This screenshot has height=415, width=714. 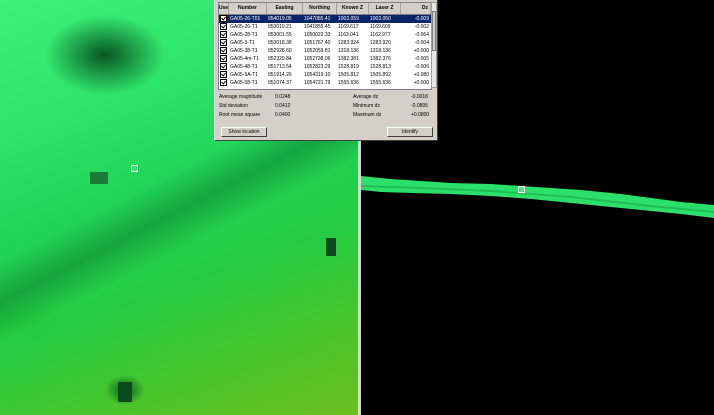 What do you see at coordinates (421, 27) in the screenshot?
I see `dz-cell: -0.002` at bounding box center [421, 27].